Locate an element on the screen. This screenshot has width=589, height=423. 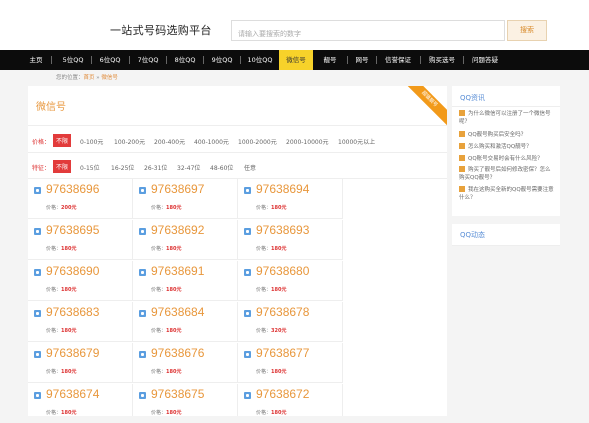
number-card: 97638683 价格：180元 is located at coordinates (80, 322).